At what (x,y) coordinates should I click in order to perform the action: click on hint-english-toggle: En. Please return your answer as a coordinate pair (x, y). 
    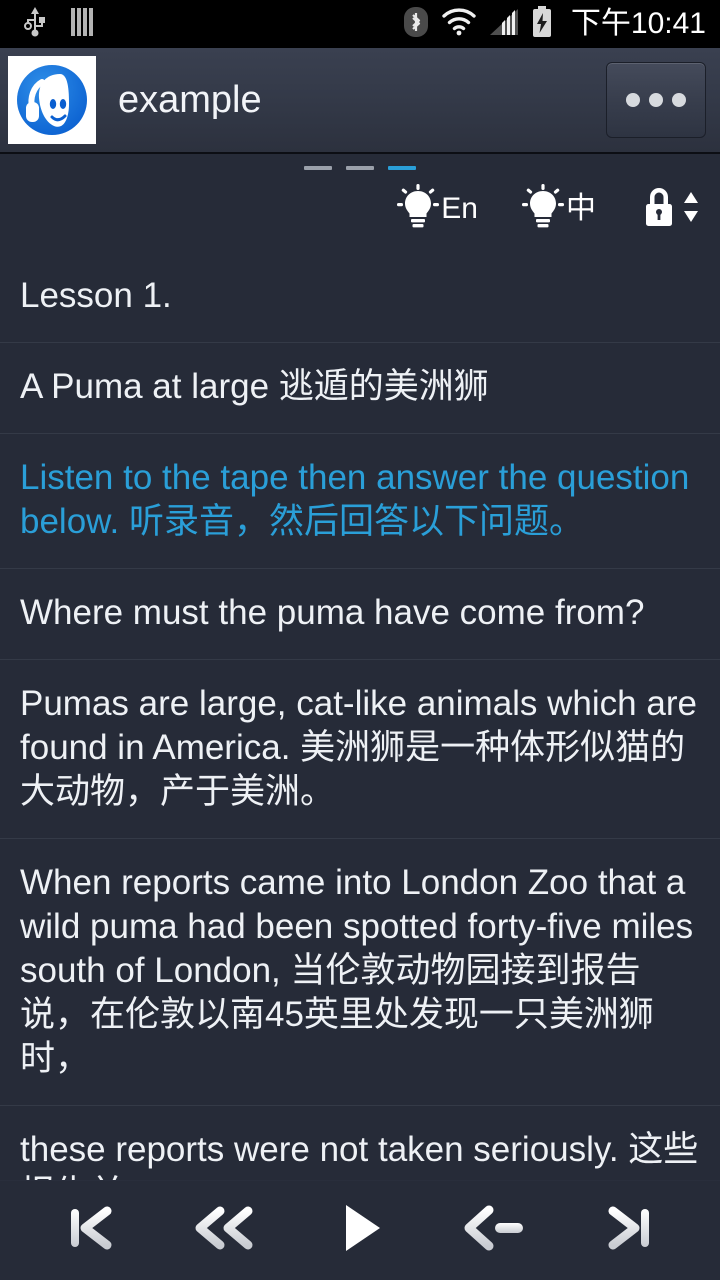
    Looking at the image, I should click on (437, 209).